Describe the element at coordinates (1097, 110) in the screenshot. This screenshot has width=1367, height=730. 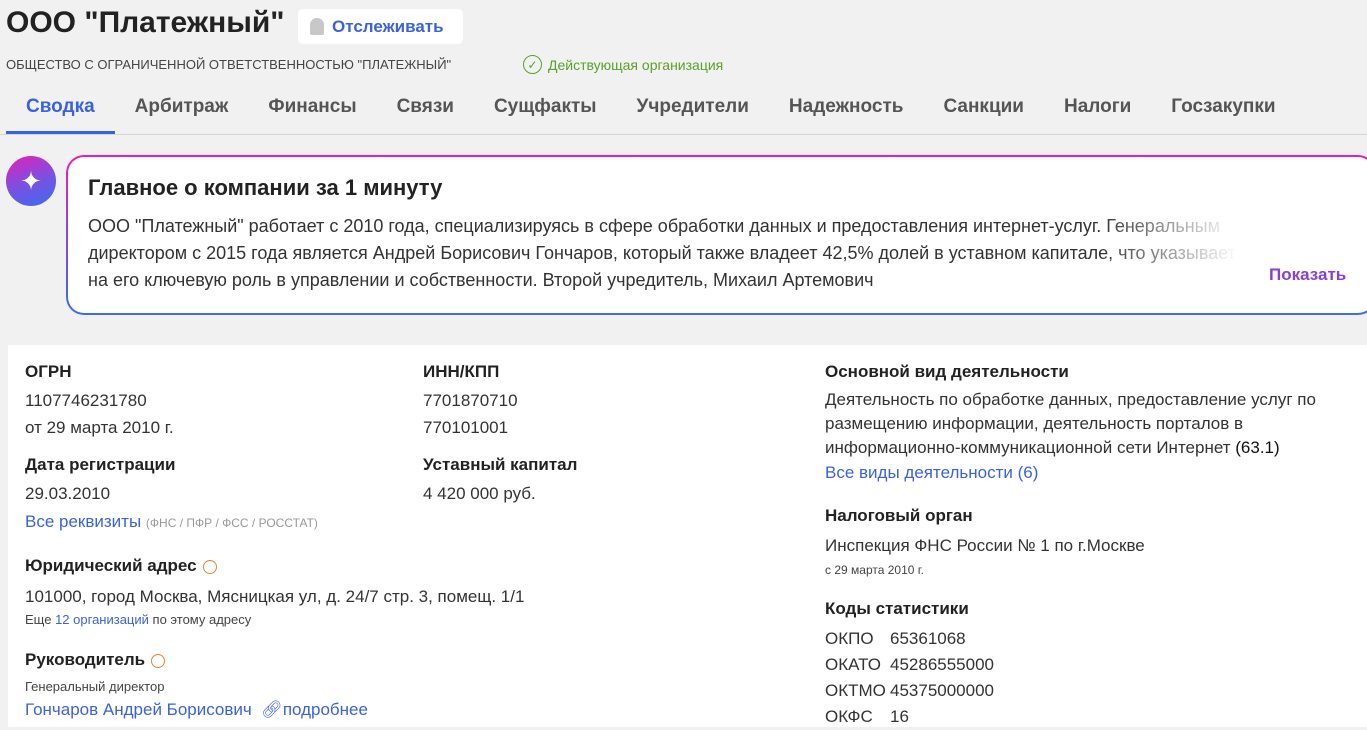
I see `tab-taxes: Налоги` at that location.